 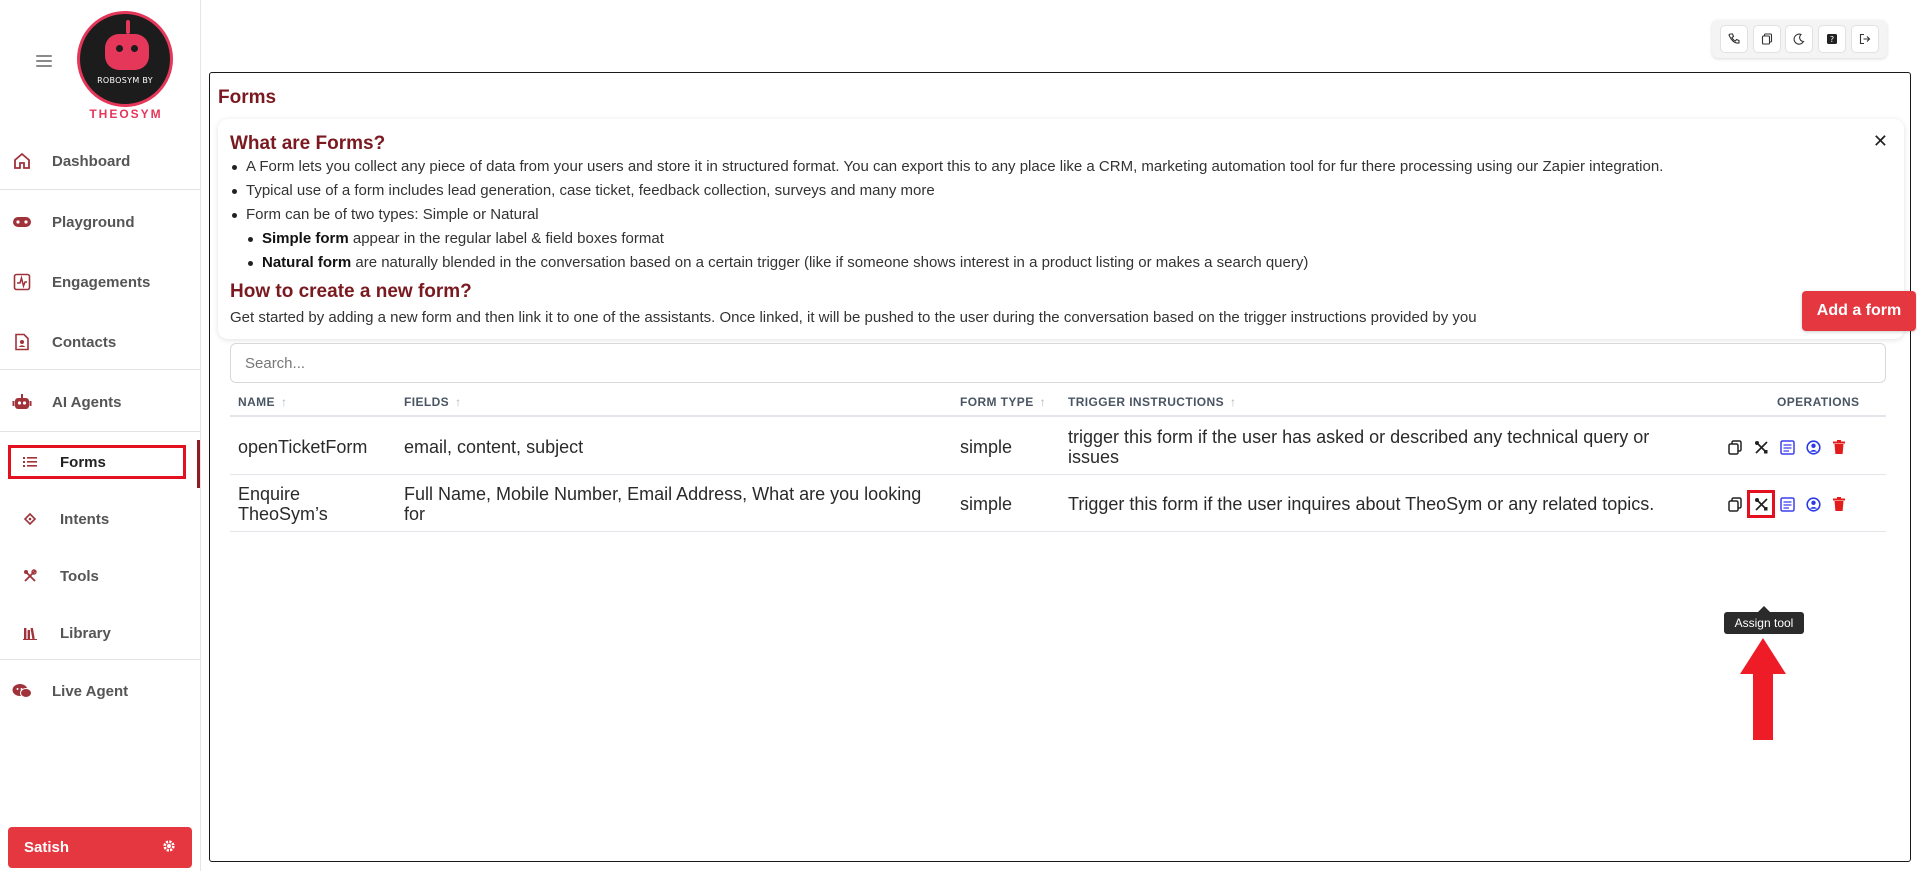 What do you see at coordinates (30, 519) in the screenshot?
I see `diamond-icon` at bounding box center [30, 519].